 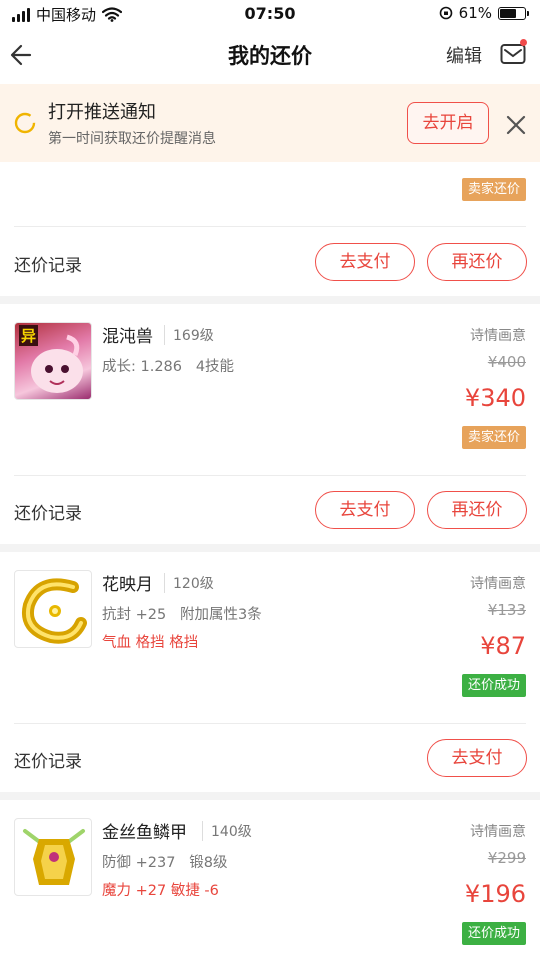 I want to click on item-level: 140级, so click(x=227, y=831).